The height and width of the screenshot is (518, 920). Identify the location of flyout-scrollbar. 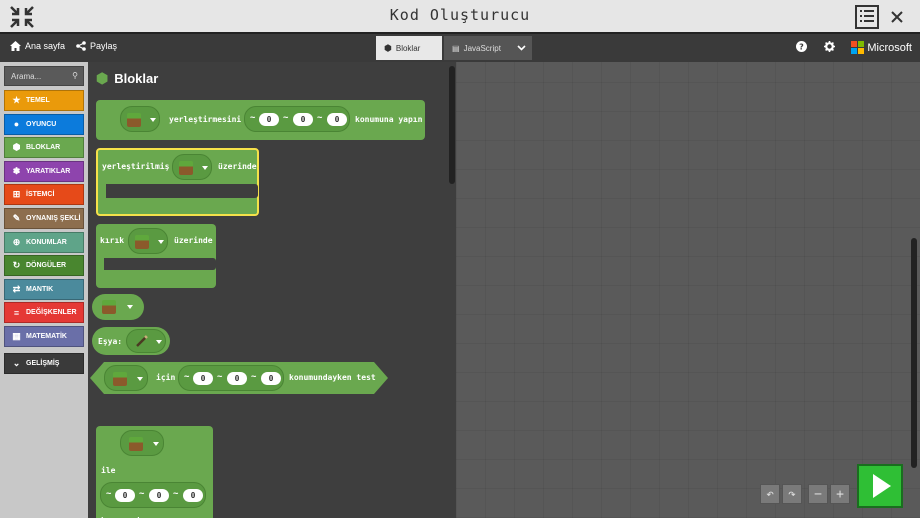
(452, 125).